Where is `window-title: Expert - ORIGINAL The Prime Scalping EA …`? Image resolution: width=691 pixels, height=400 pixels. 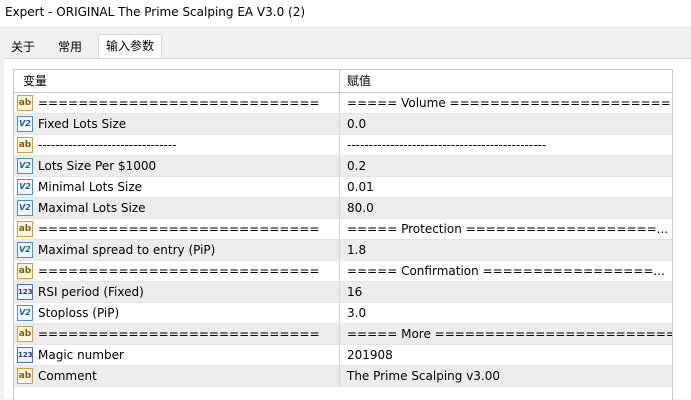 window-title: Expert - ORIGINAL The Prime Scalping EA … is located at coordinates (345, 13).